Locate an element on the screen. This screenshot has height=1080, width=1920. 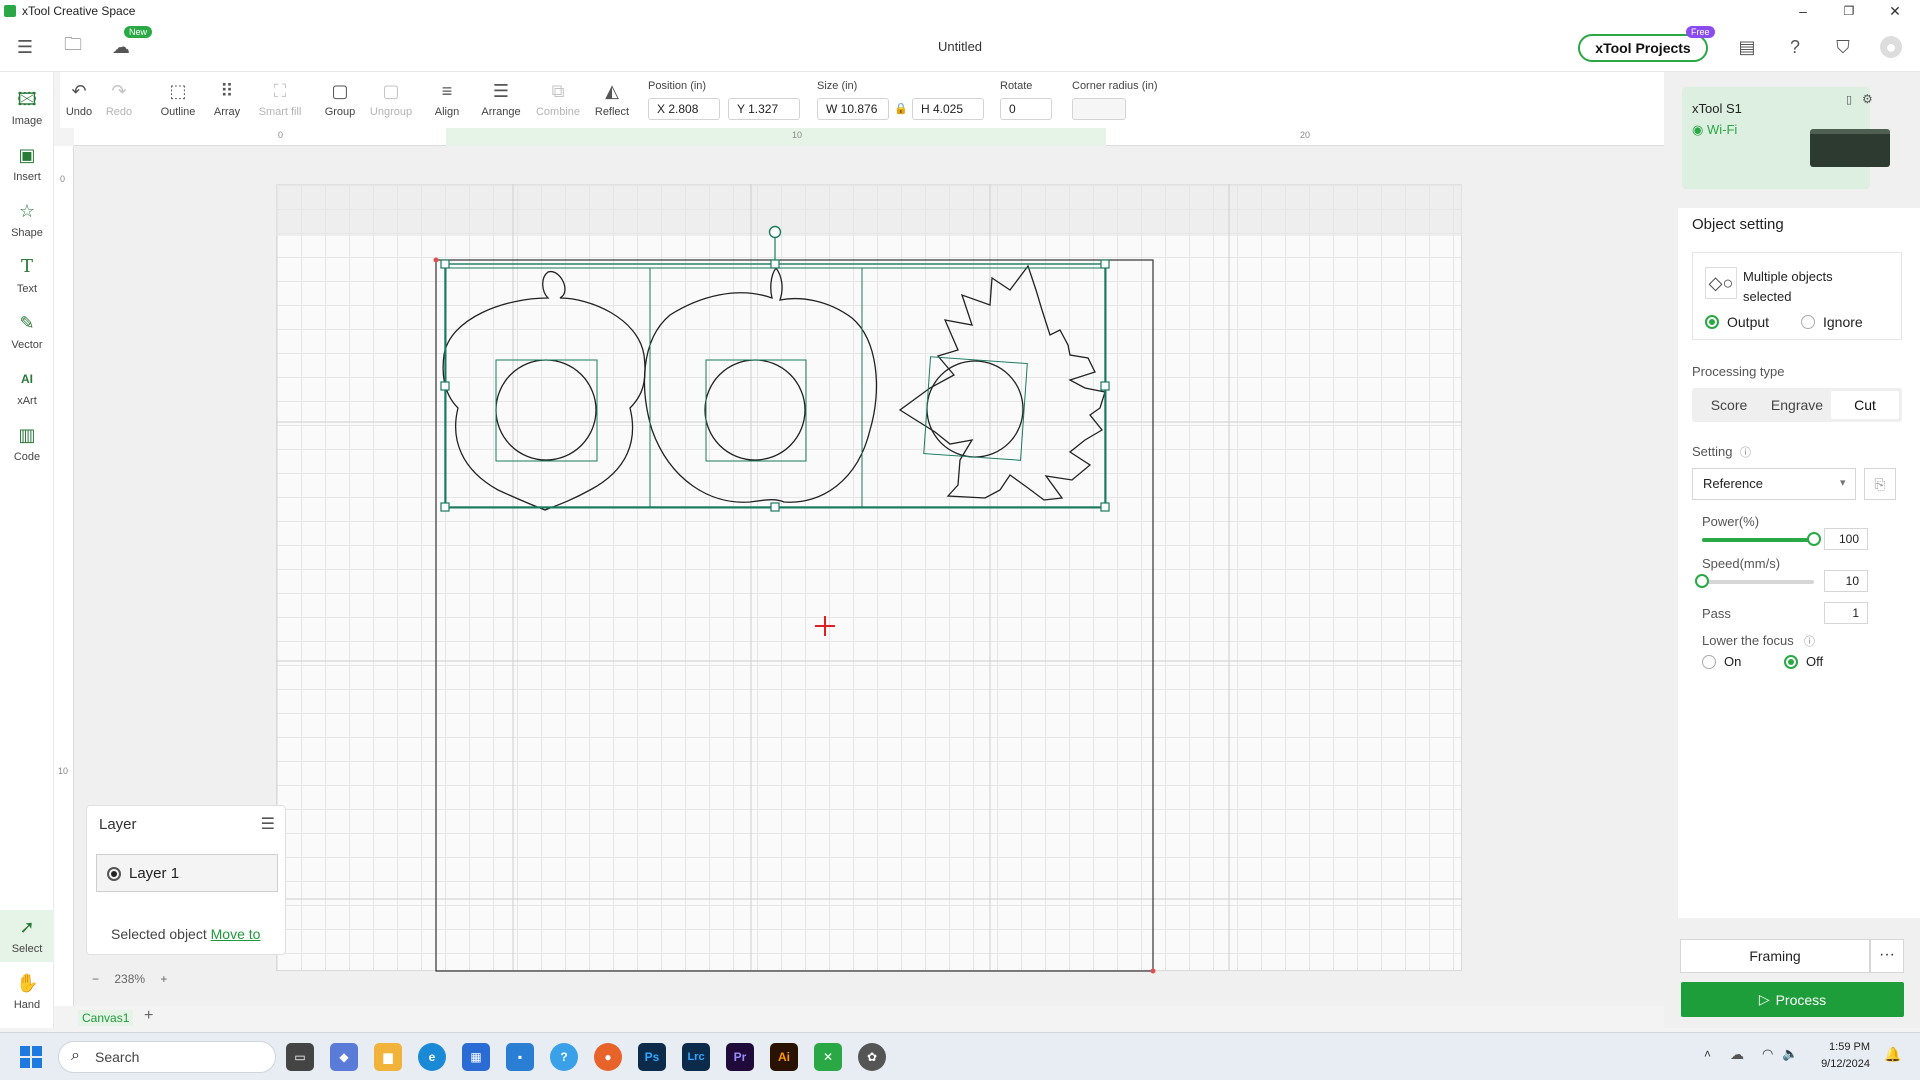
premiere-icon: Pr is located at coordinates (740, 1057).